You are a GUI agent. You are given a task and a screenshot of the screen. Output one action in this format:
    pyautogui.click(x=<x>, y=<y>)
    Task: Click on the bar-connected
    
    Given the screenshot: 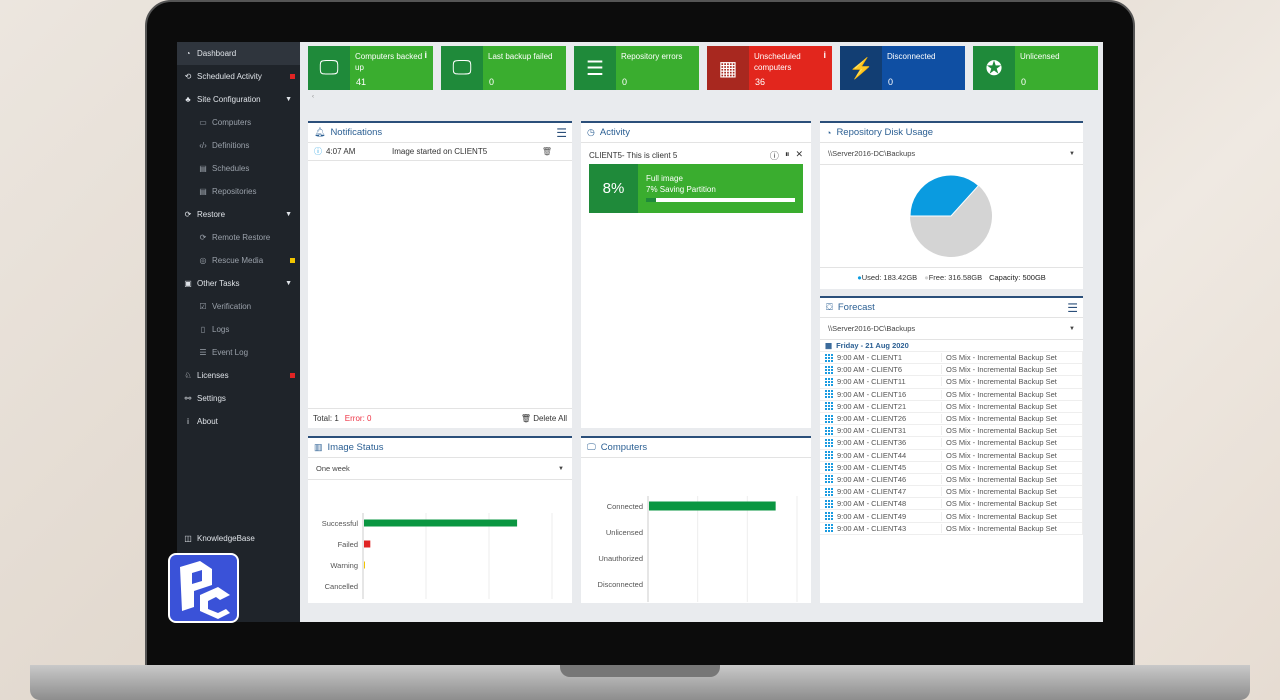 What is the action you would take?
    pyautogui.click(x=712, y=506)
    